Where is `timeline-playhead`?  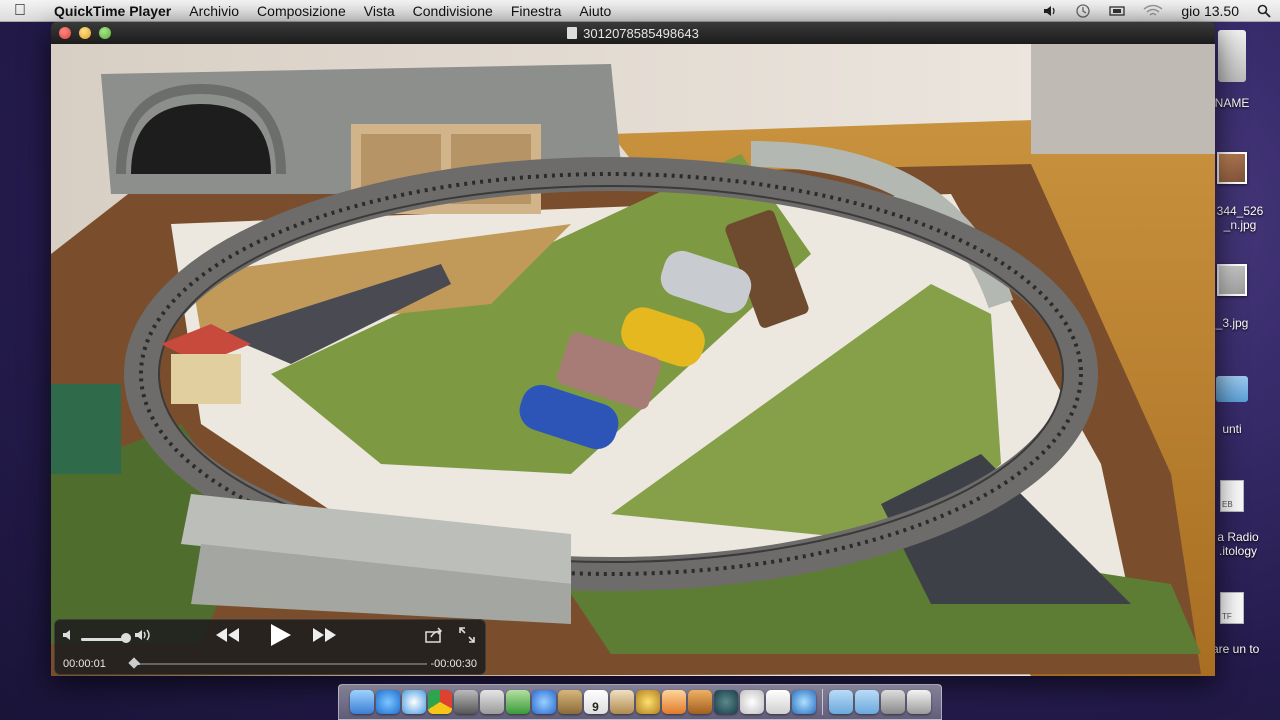
timeline-playhead is located at coordinates (134, 663).